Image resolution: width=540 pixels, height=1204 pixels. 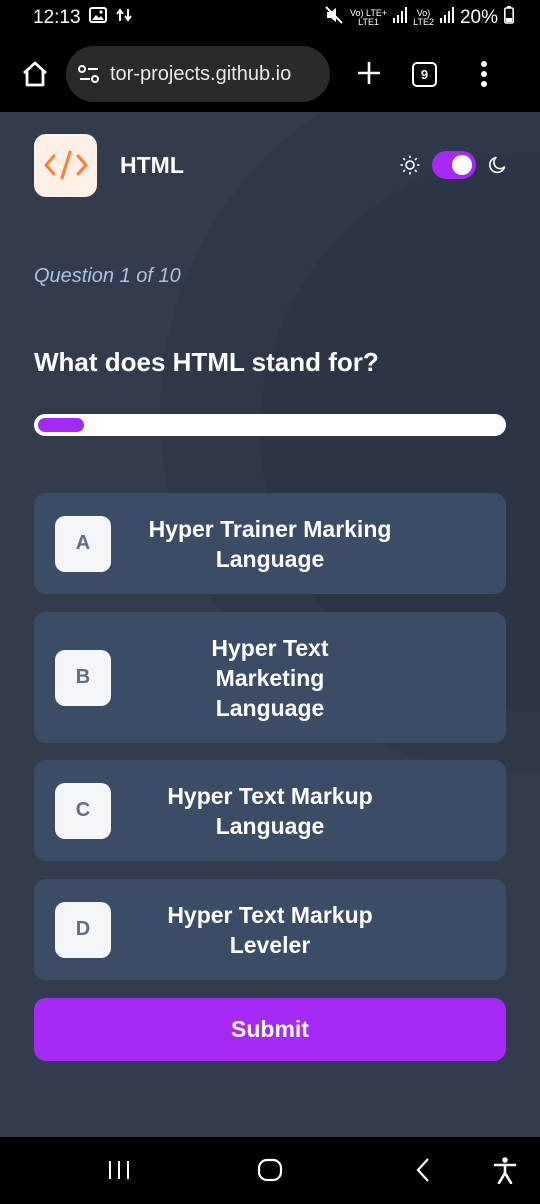 What do you see at coordinates (206, 362) in the screenshot?
I see `question-text: What does HTML stand for?` at bounding box center [206, 362].